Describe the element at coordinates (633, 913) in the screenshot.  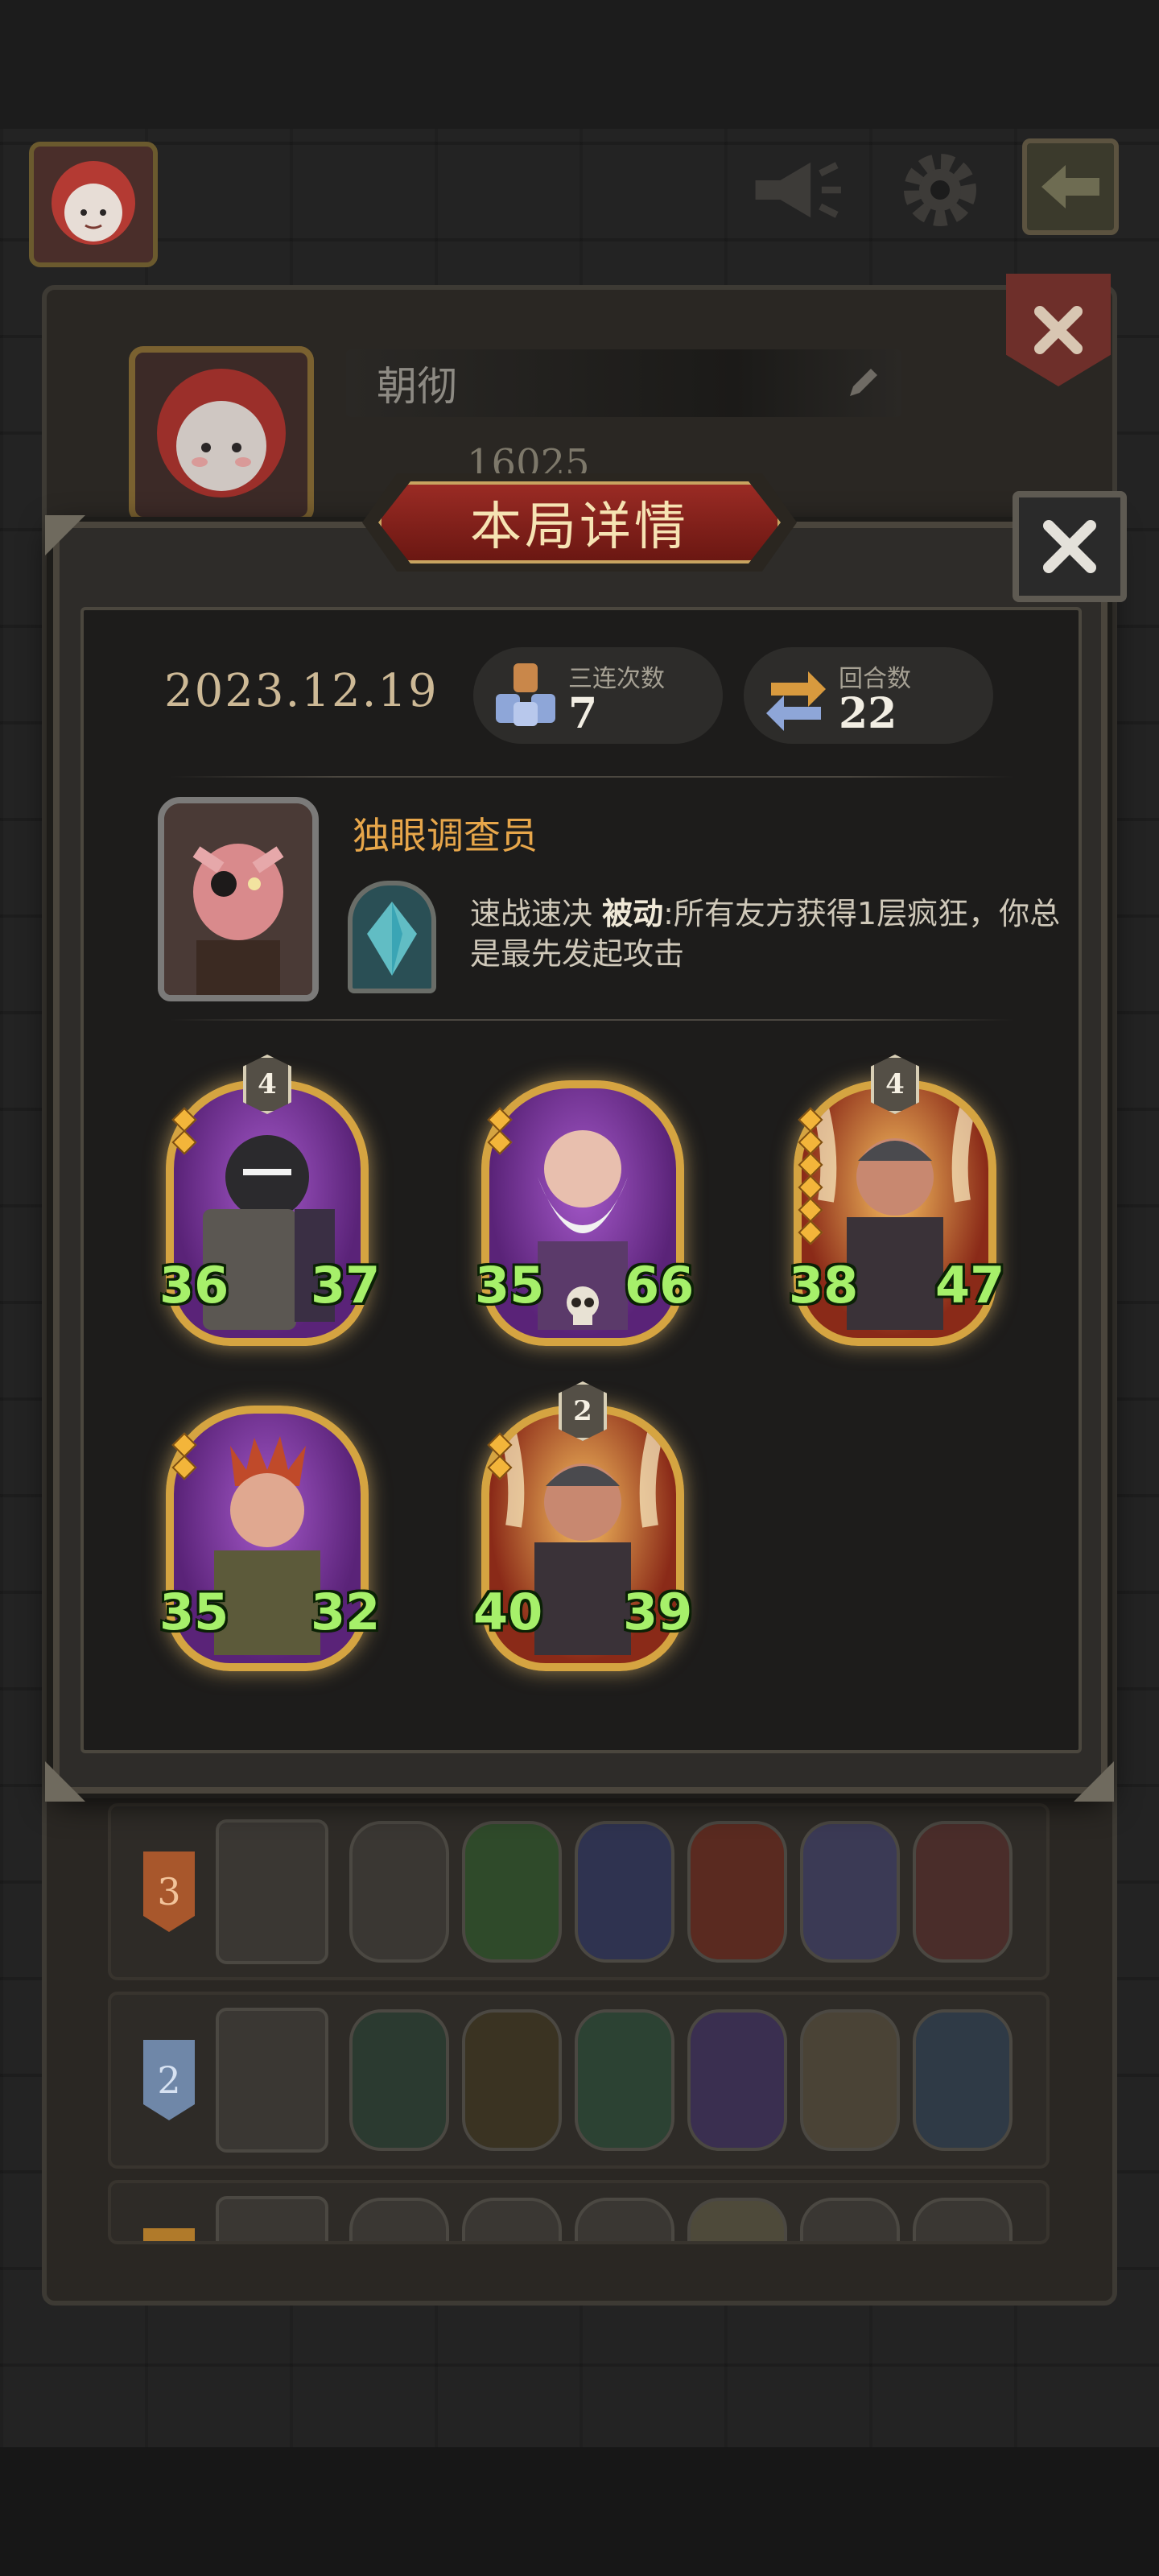
I see `skill-type: 被动` at that location.